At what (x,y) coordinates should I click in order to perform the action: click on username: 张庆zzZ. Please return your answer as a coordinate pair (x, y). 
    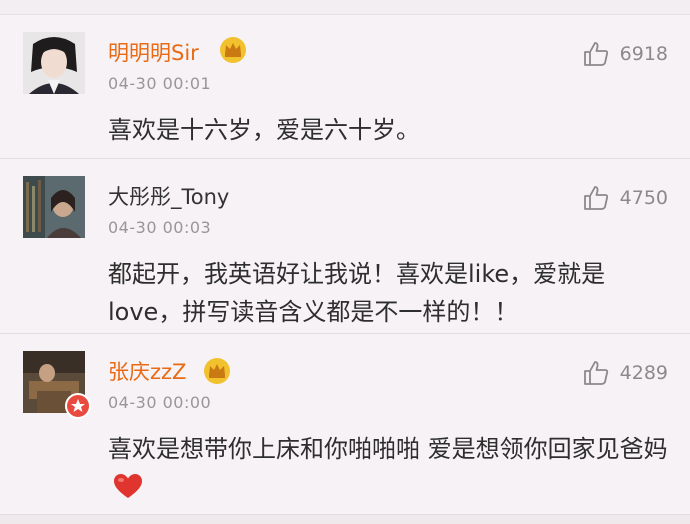
    Looking at the image, I should click on (147, 371).